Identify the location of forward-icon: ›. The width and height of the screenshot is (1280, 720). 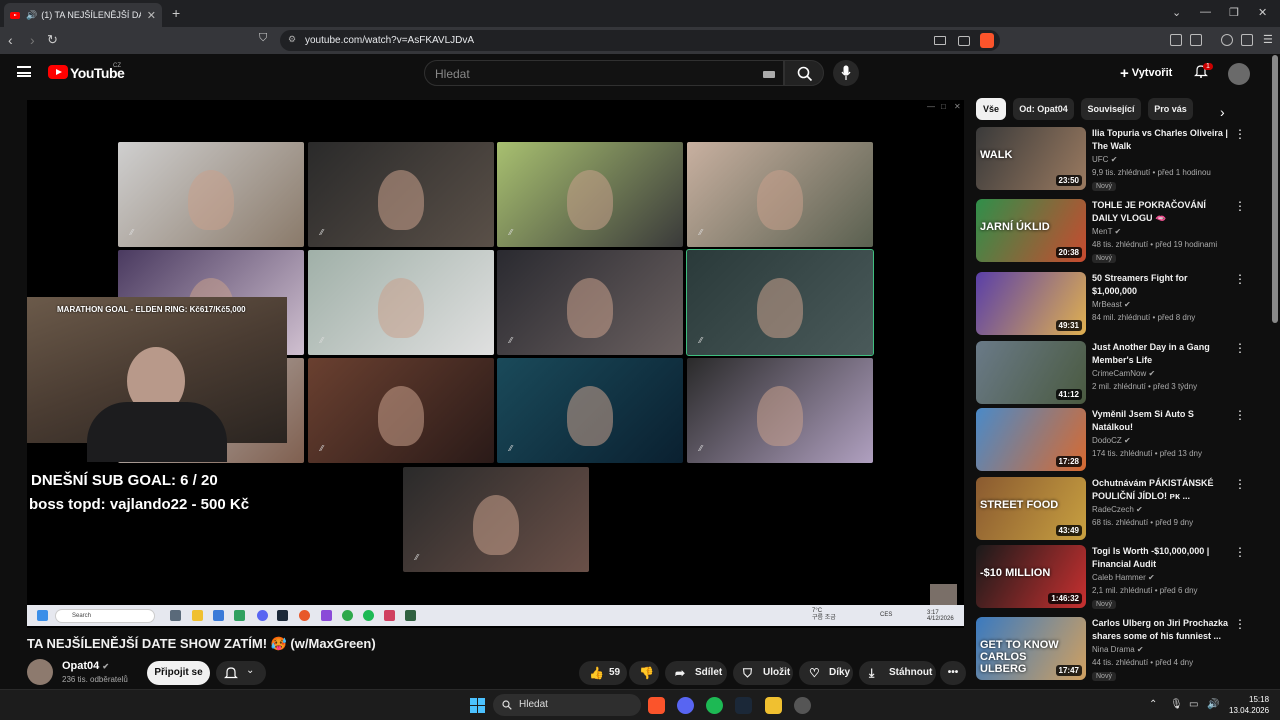
(32, 40).